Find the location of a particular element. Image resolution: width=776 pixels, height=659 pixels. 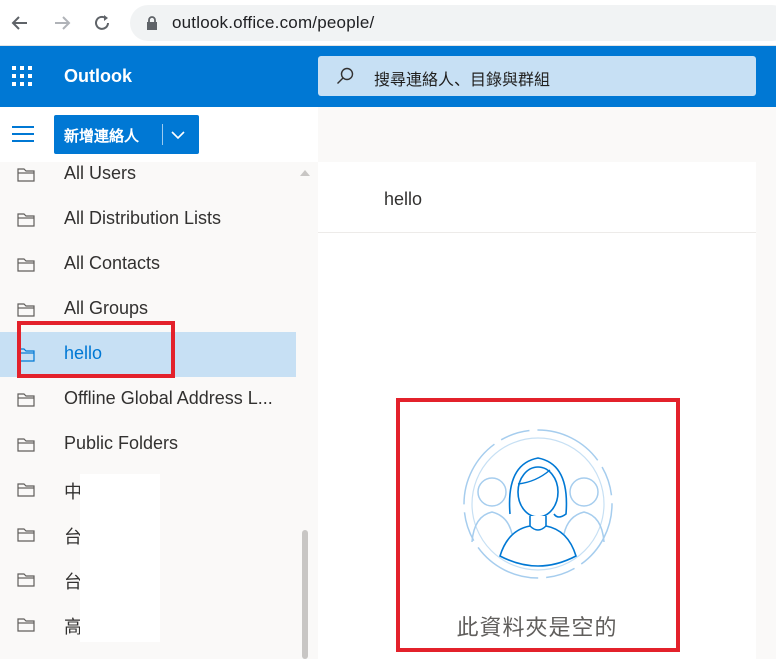

search-placeholder: 搜尋連絡人、目錄與群組 is located at coordinates (462, 79).